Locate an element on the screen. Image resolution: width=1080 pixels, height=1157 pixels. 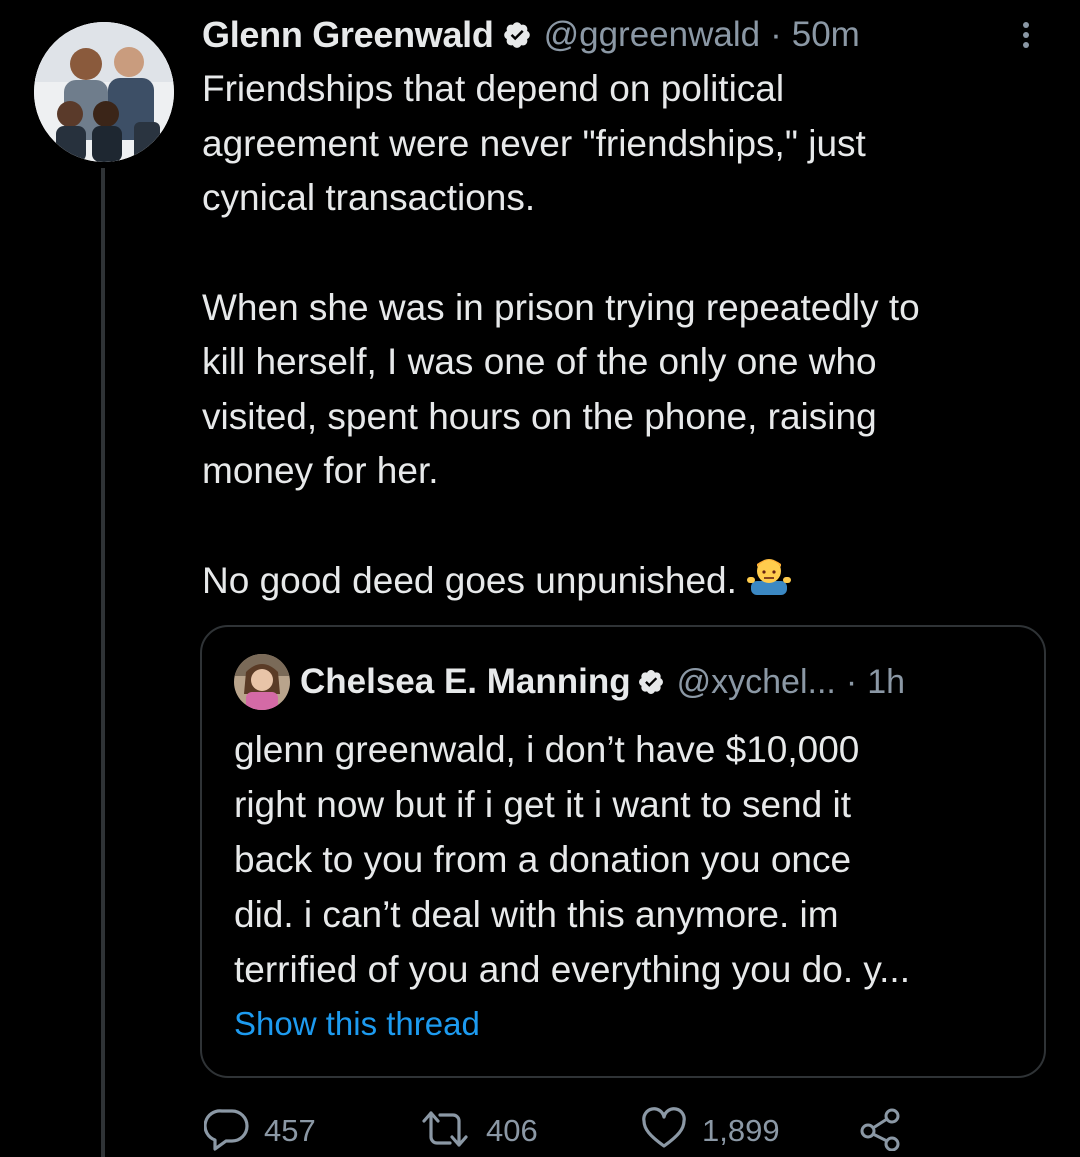
quoted-tweet-timestamp: 1h is located at coordinates (886, 681).